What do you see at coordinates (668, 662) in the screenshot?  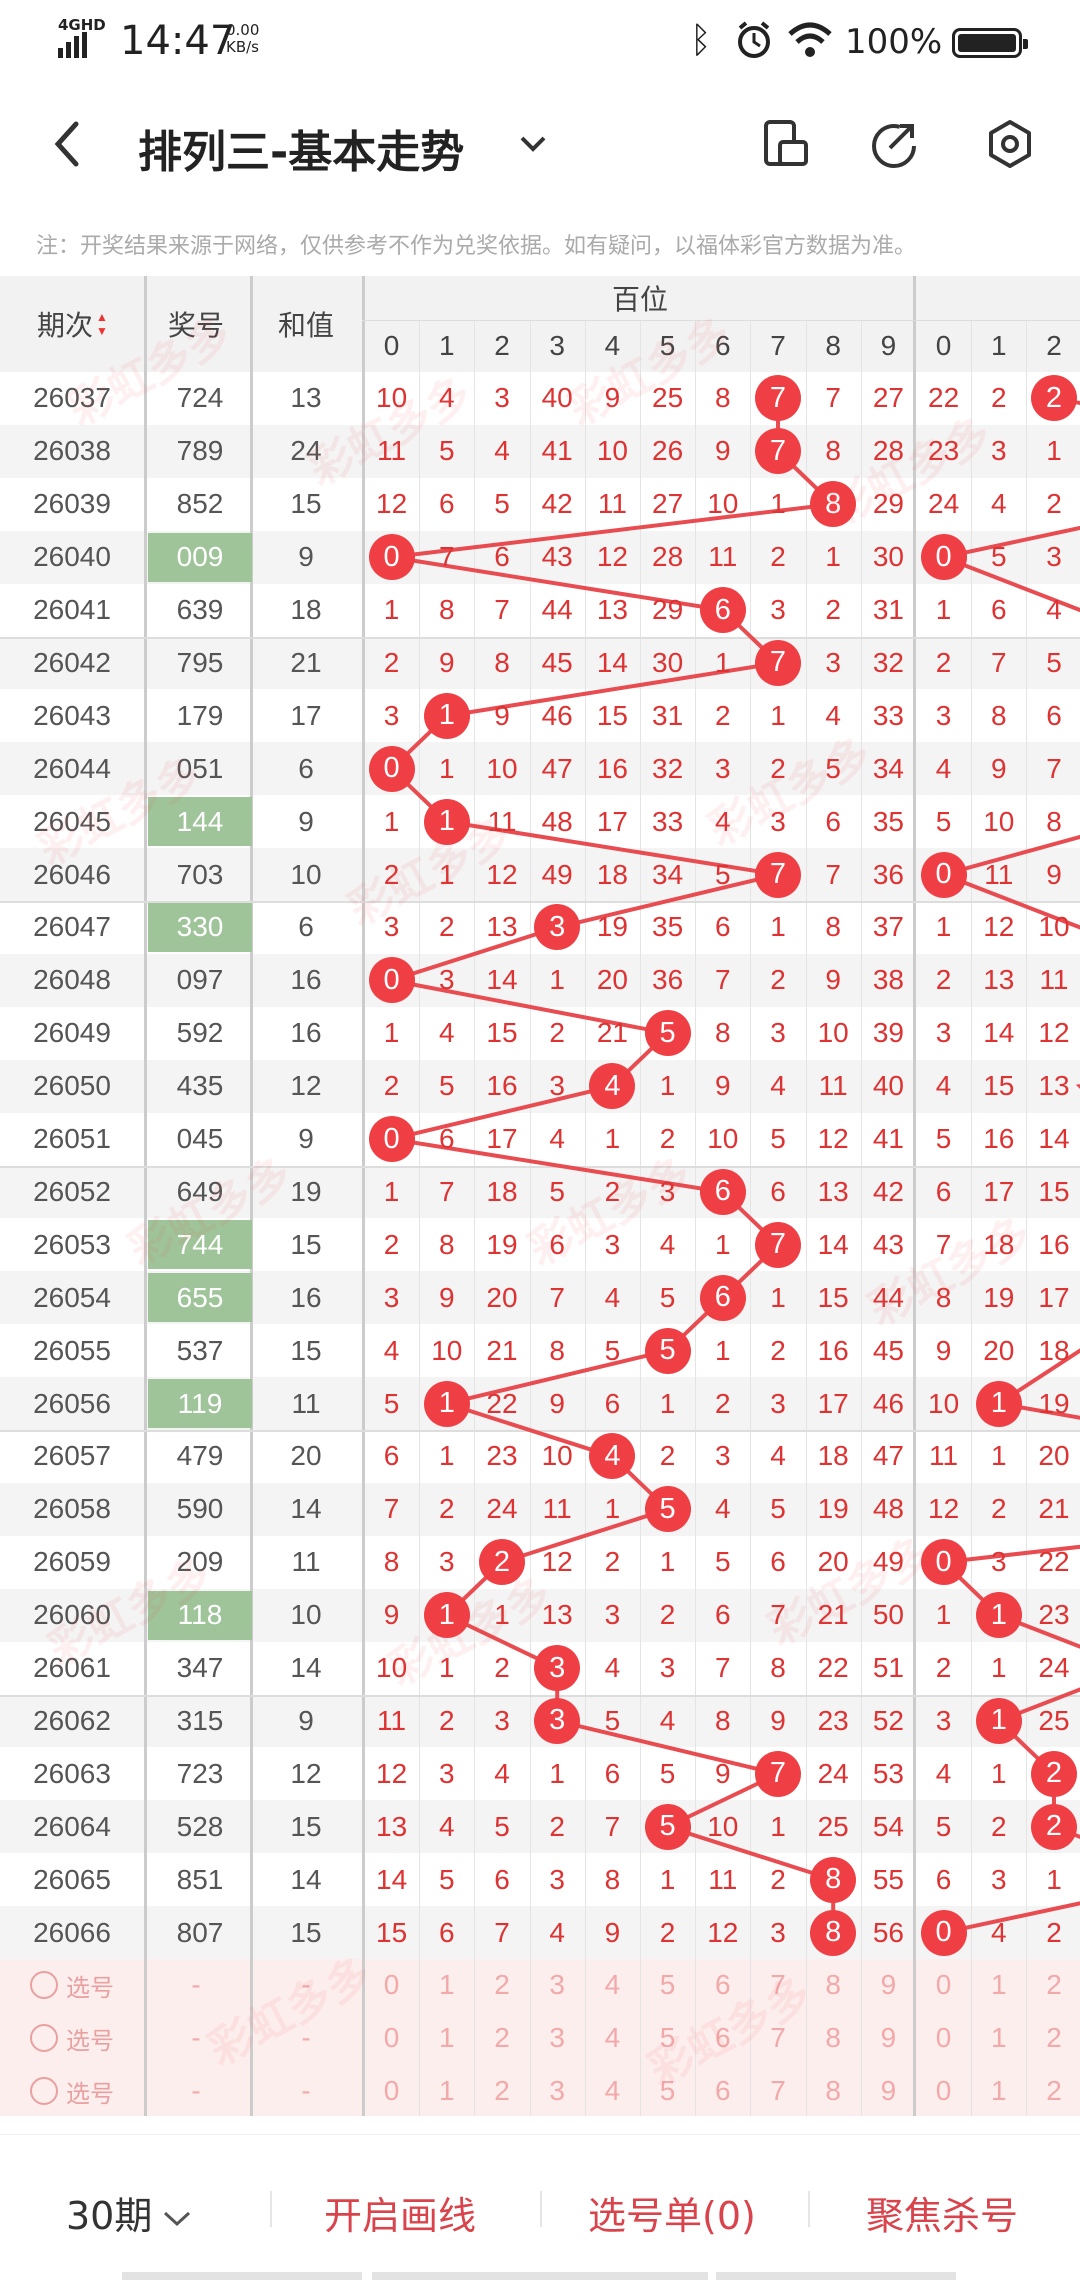 I see `miss-count-cell: 30` at bounding box center [668, 662].